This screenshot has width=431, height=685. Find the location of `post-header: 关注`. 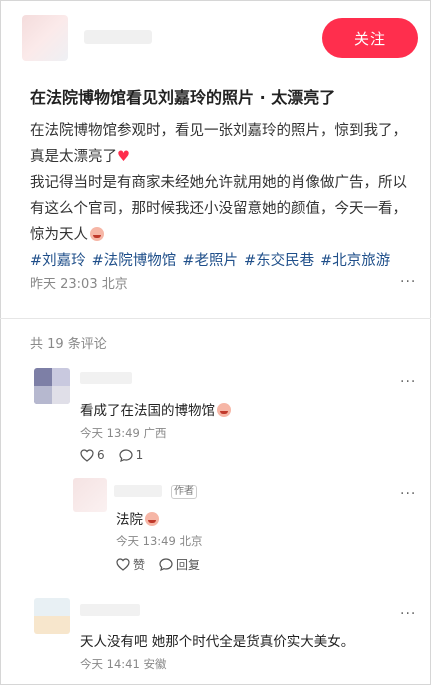

post-header: 关注 is located at coordinates (215, 40).